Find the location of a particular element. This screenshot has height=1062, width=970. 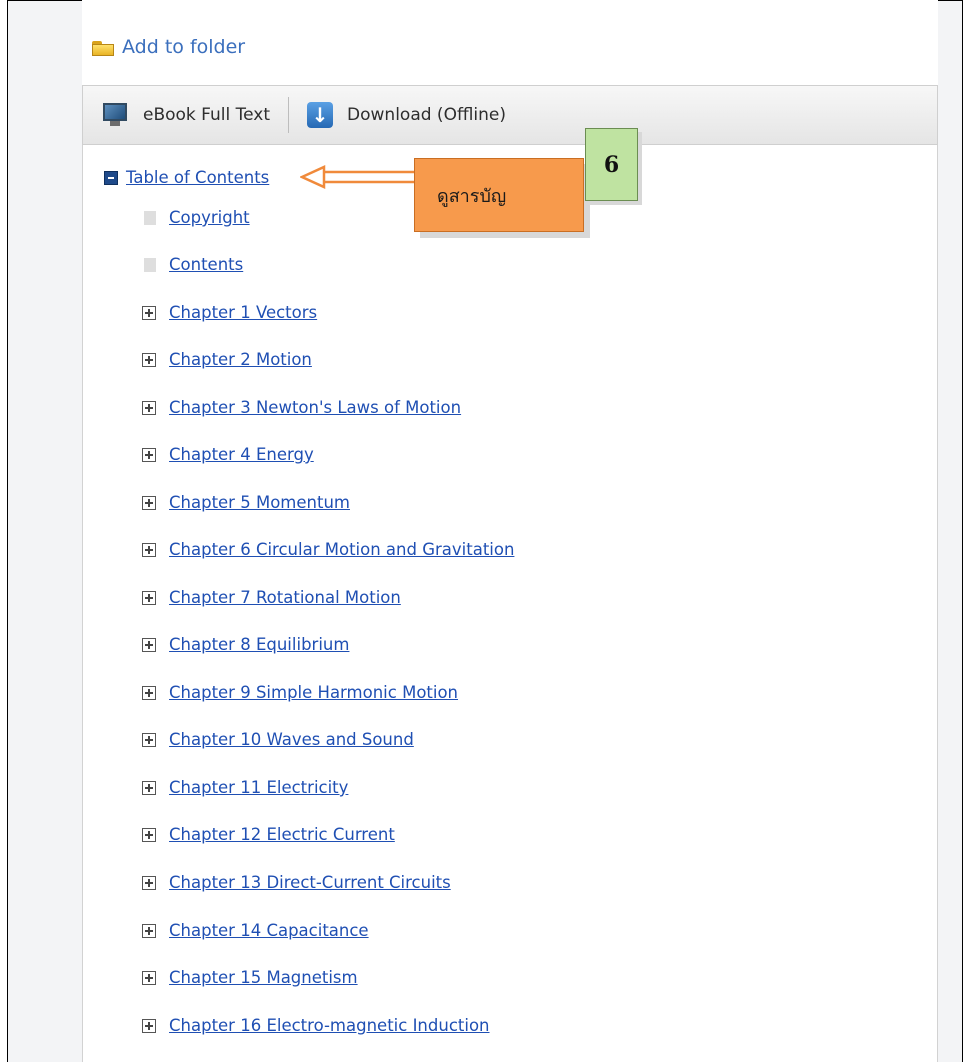

toc-chapter-row: Chapter 8 Equilibrium is located at coordinates (245, 644).